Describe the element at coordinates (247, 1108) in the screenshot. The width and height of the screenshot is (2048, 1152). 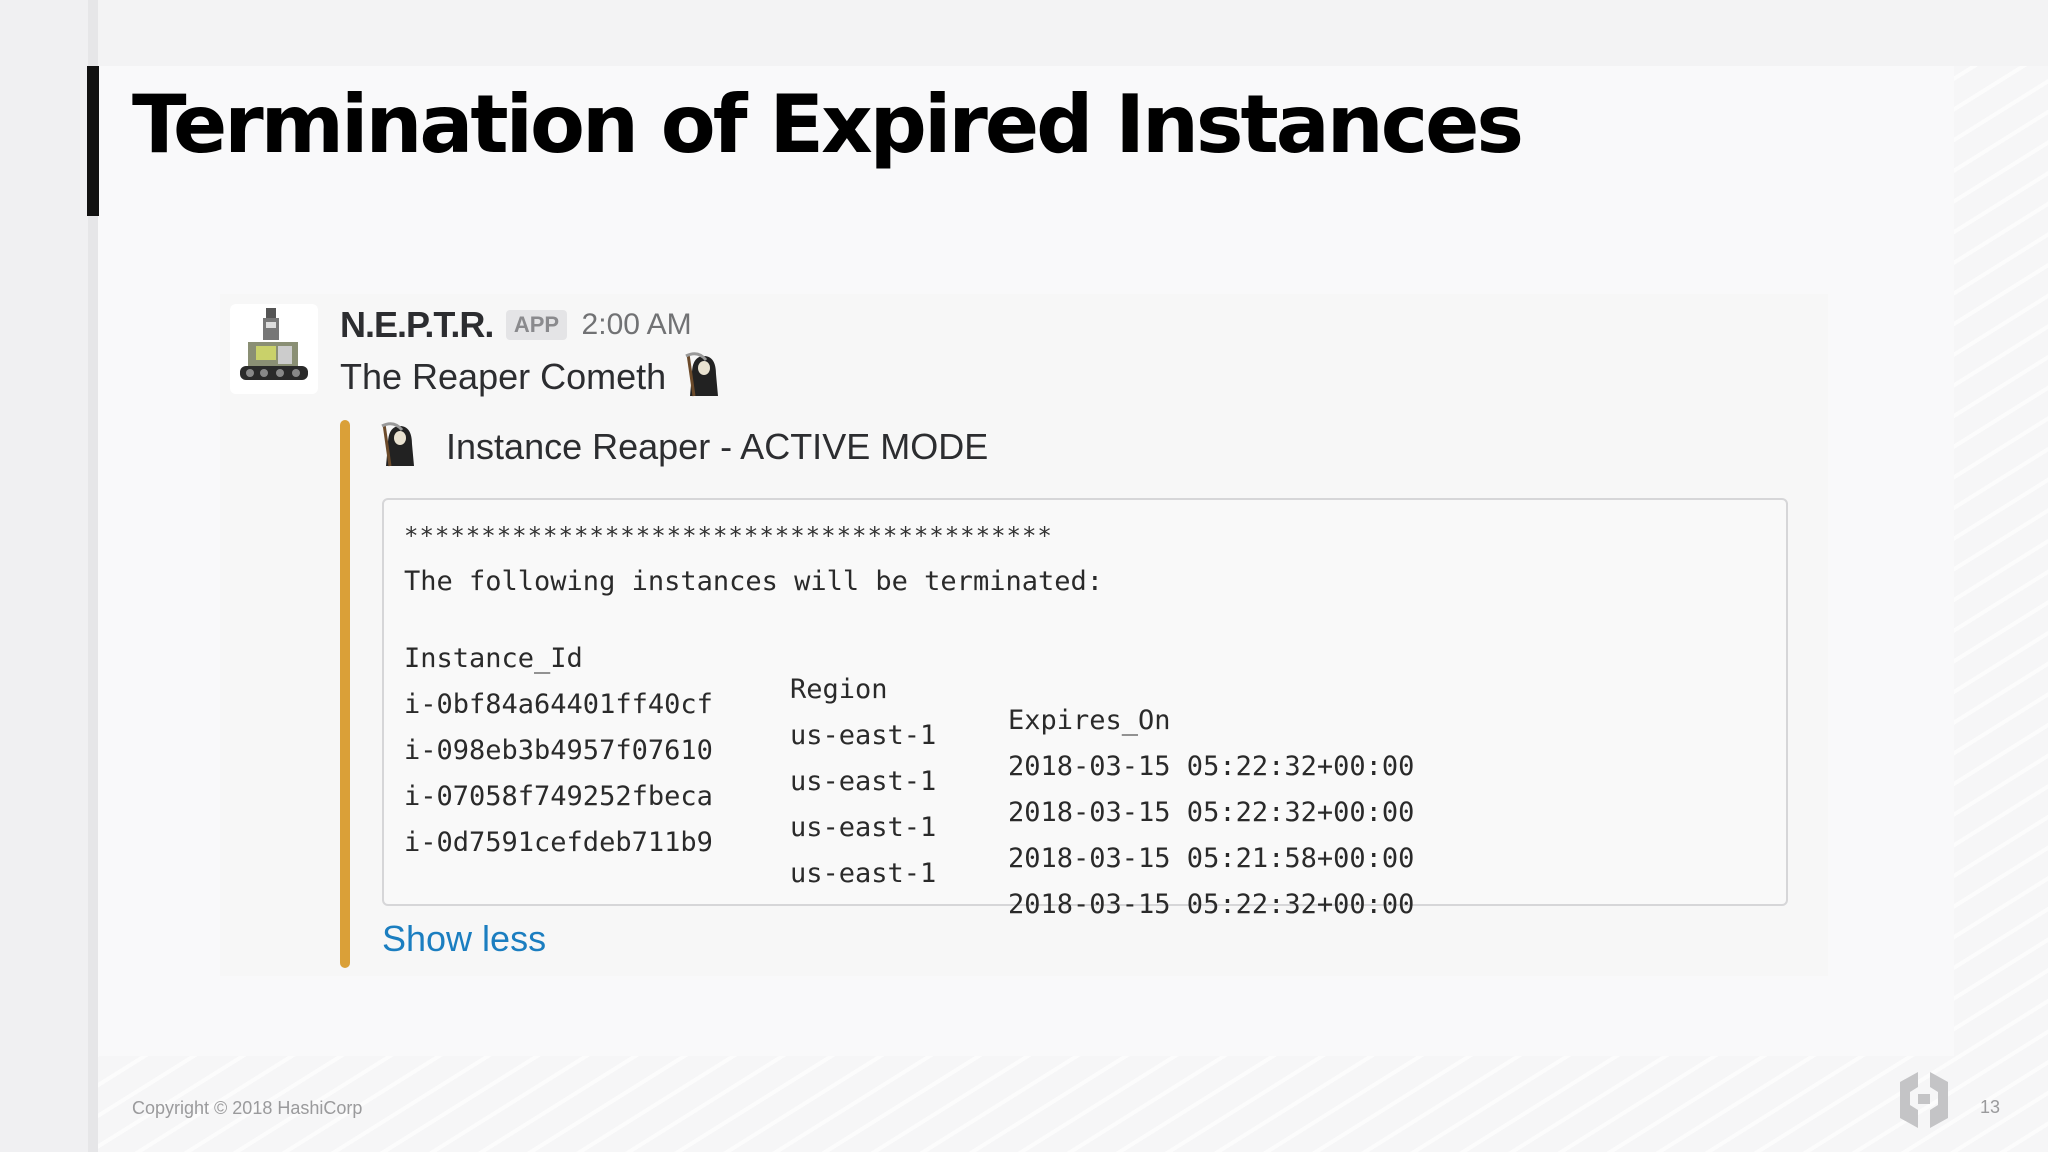
I see `footer-copyright: Copyright © 2018 HashiCorp` at that location.